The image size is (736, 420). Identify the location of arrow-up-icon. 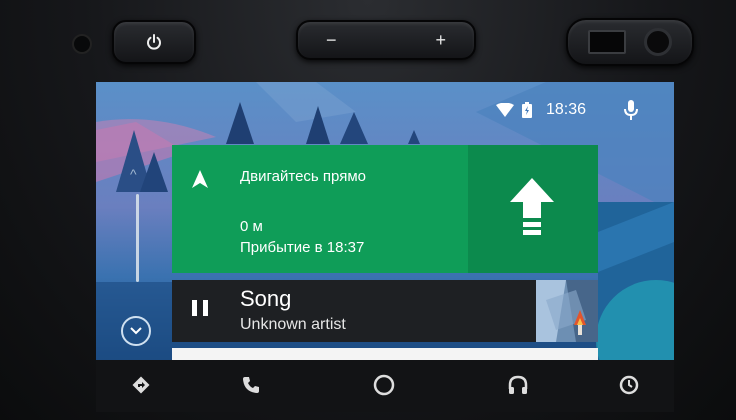
(532, 206).